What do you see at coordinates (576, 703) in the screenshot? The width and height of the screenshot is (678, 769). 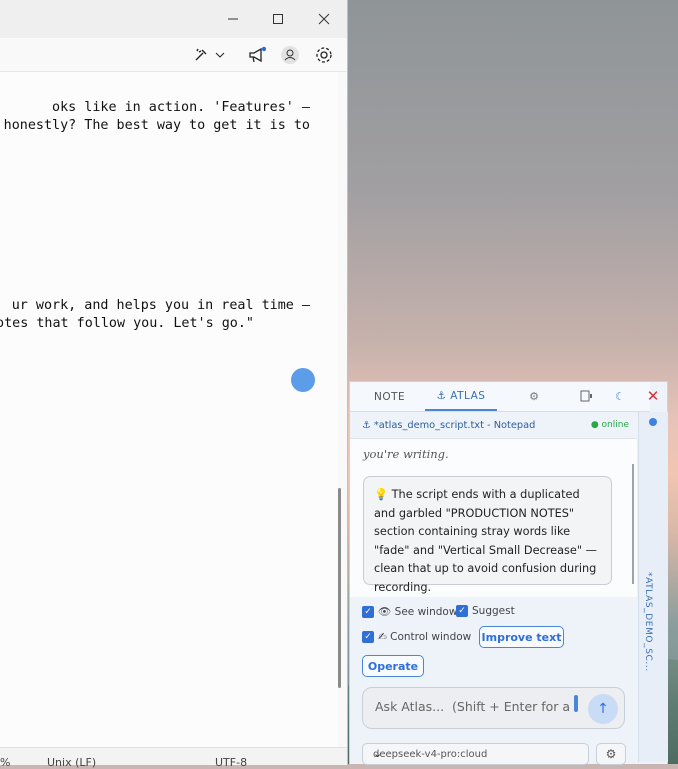 I see `text-caret` at bounding box center [576, 703].